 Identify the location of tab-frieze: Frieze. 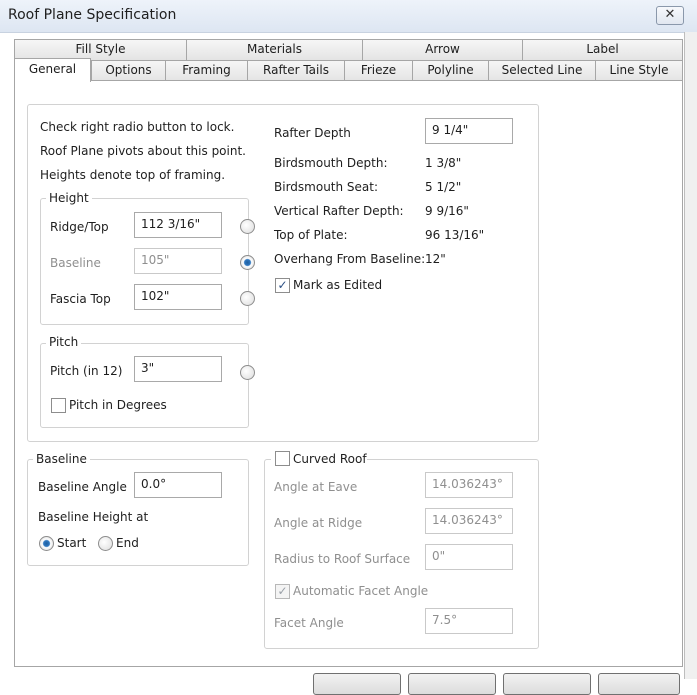
(378, 70).